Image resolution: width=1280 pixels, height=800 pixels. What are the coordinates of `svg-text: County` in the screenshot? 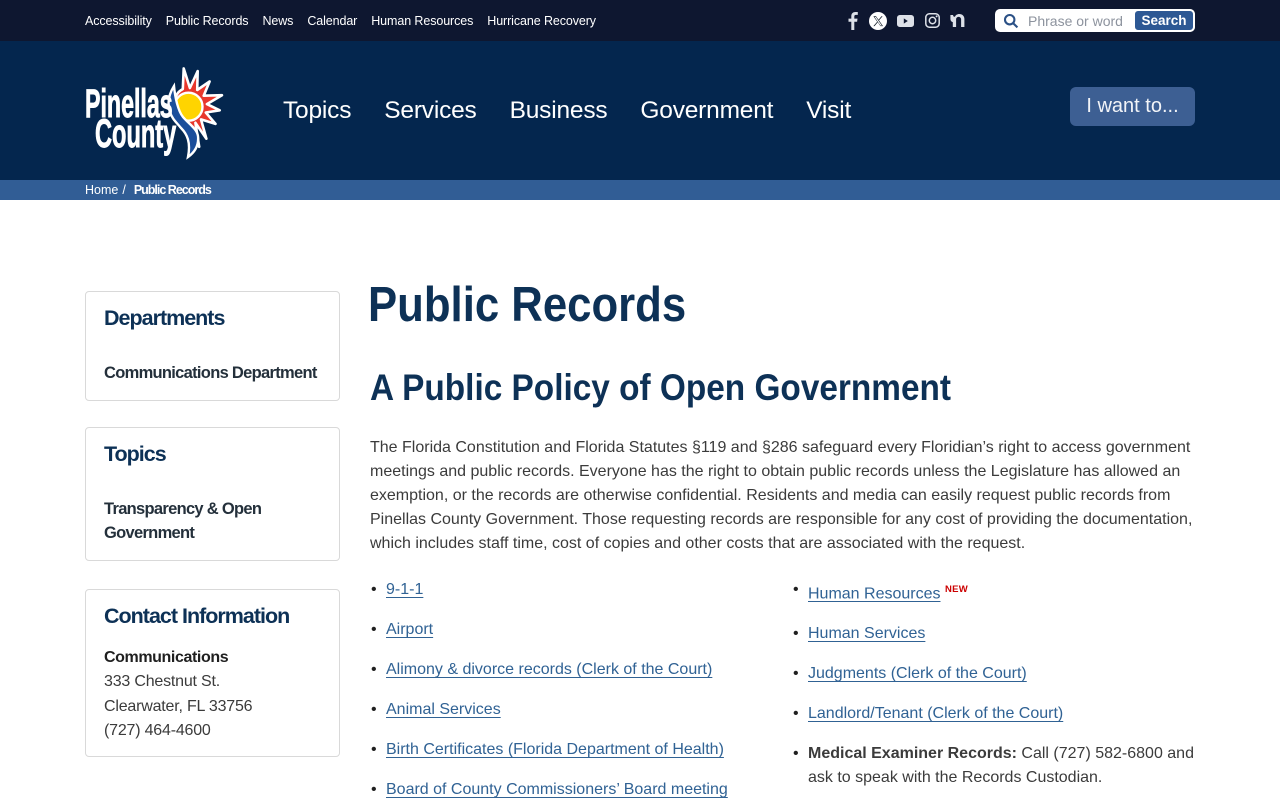 It's located at (136, 132).